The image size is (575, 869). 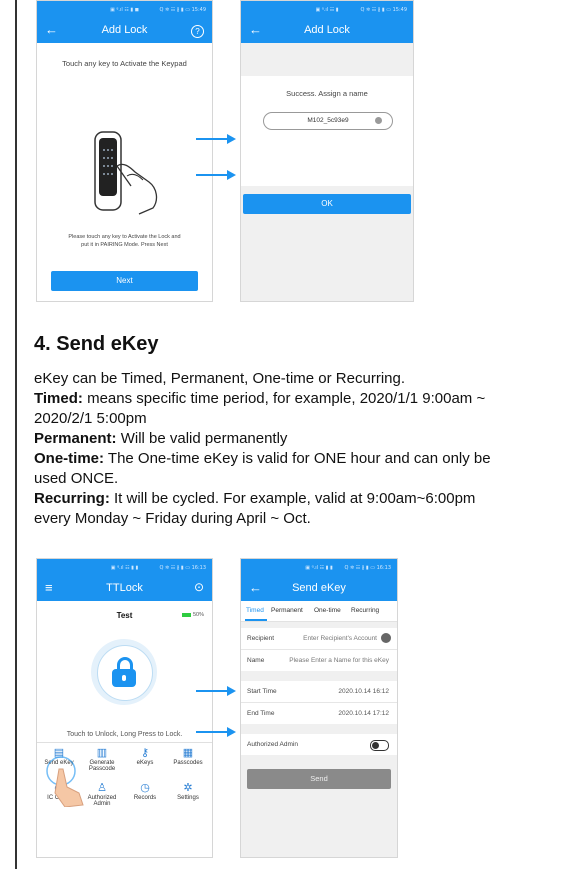 I want to click on keypad-instruction: Touch any key to Activate the Keypad, so click(x=124, y=63).